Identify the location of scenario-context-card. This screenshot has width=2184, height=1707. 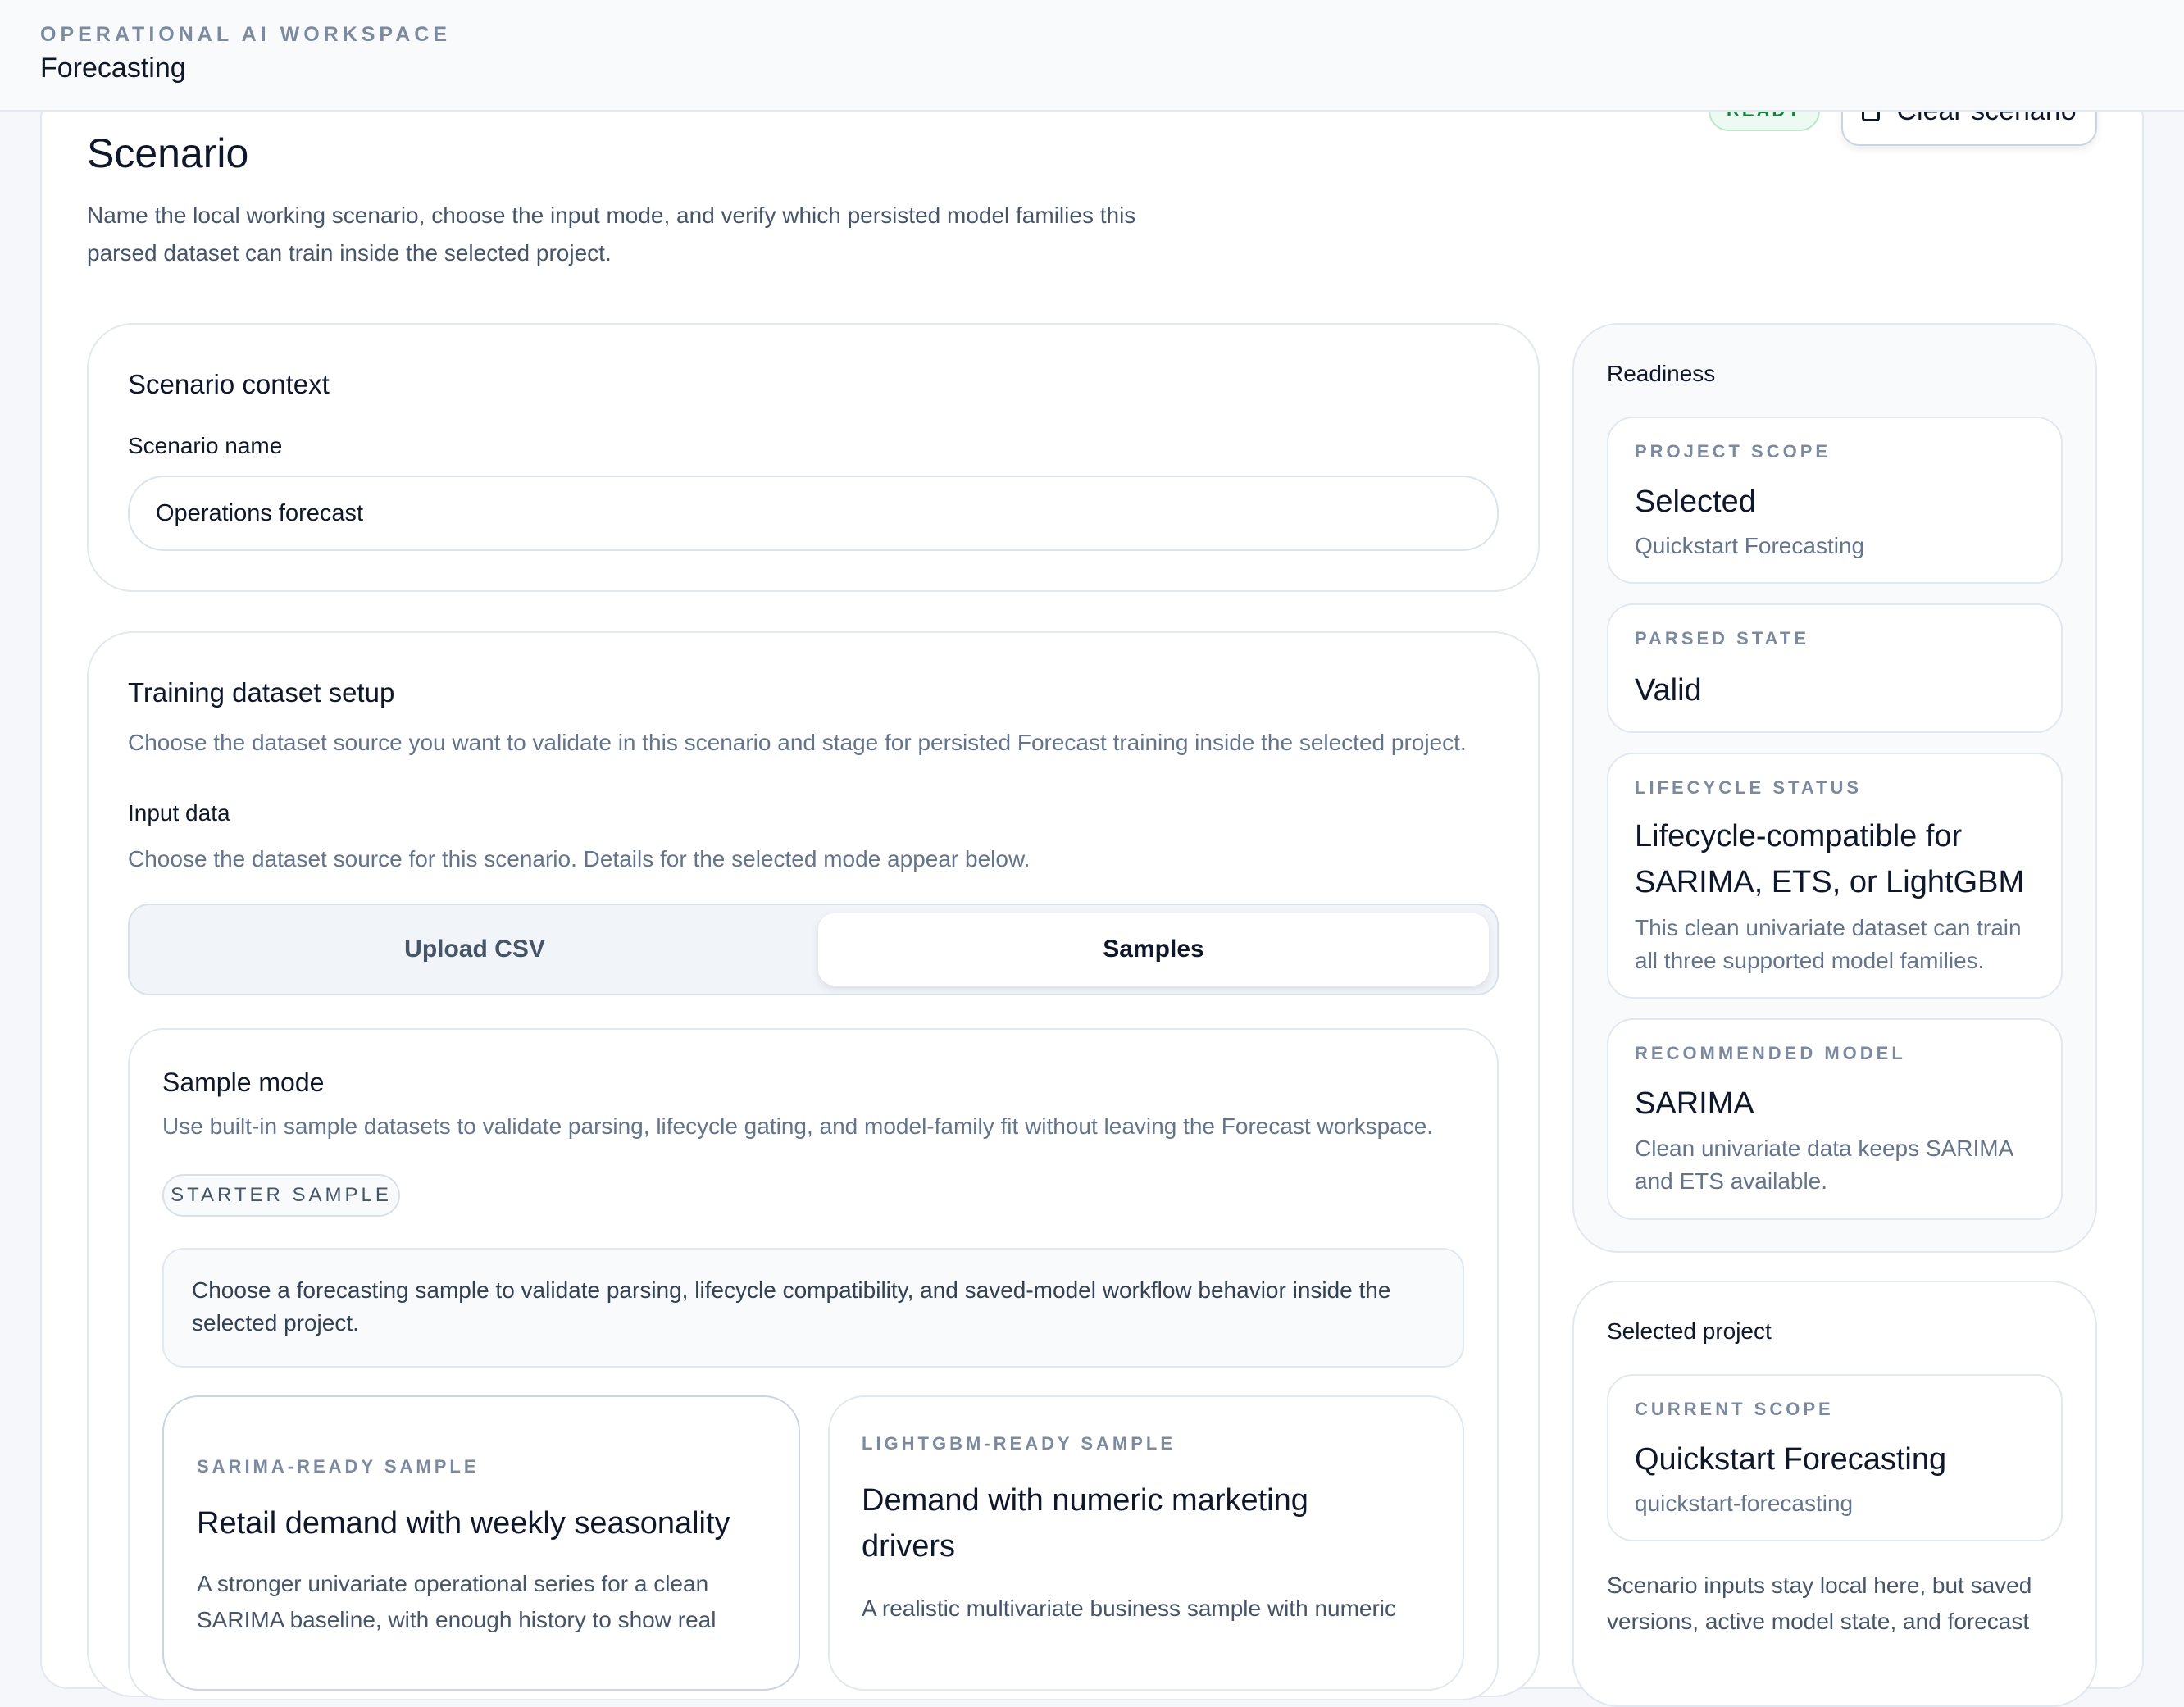
(813, 458).